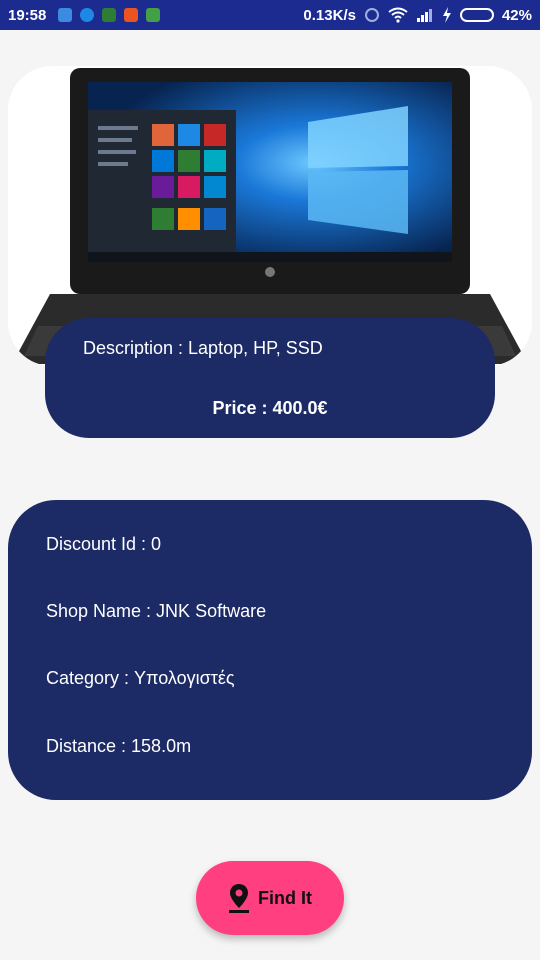 The image size is (540, 960). What do you see at coordinates (65, 15) in the screenshot?
I see `usb-notification-icon` at bounding box center [65, 15].